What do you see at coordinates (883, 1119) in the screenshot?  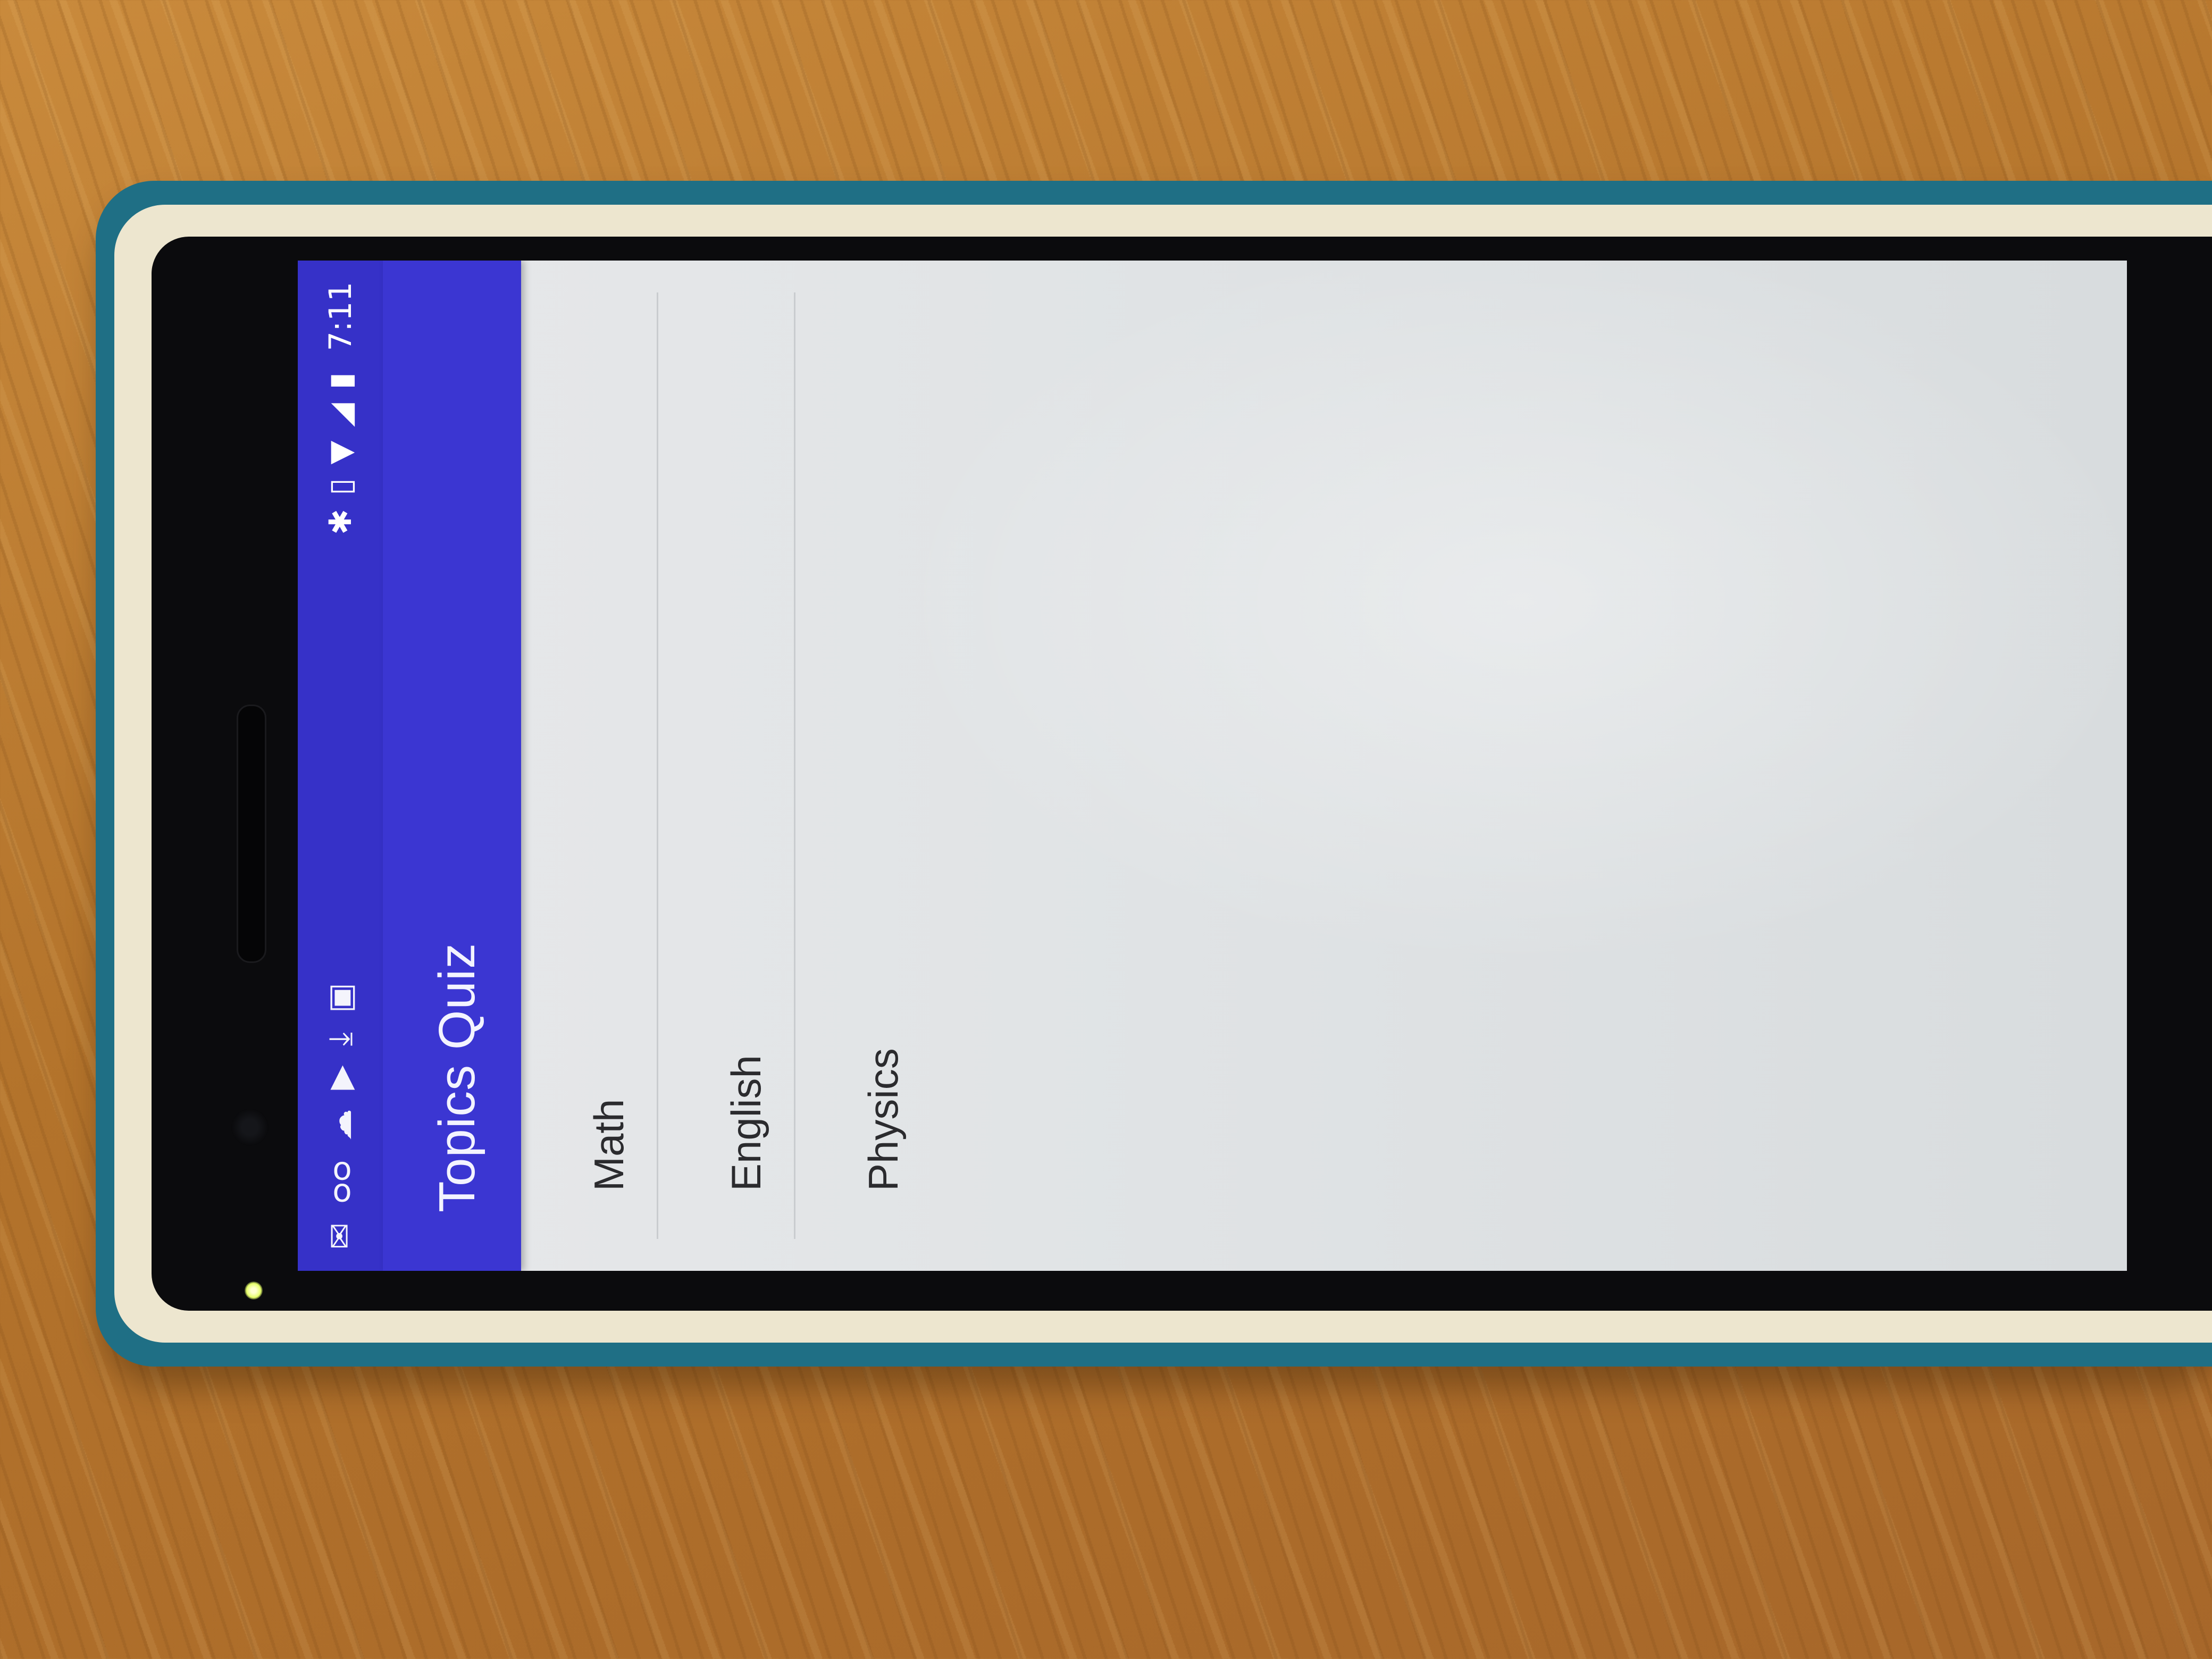 I see `topic-label: Physics` at bounding box center [883, 1119].